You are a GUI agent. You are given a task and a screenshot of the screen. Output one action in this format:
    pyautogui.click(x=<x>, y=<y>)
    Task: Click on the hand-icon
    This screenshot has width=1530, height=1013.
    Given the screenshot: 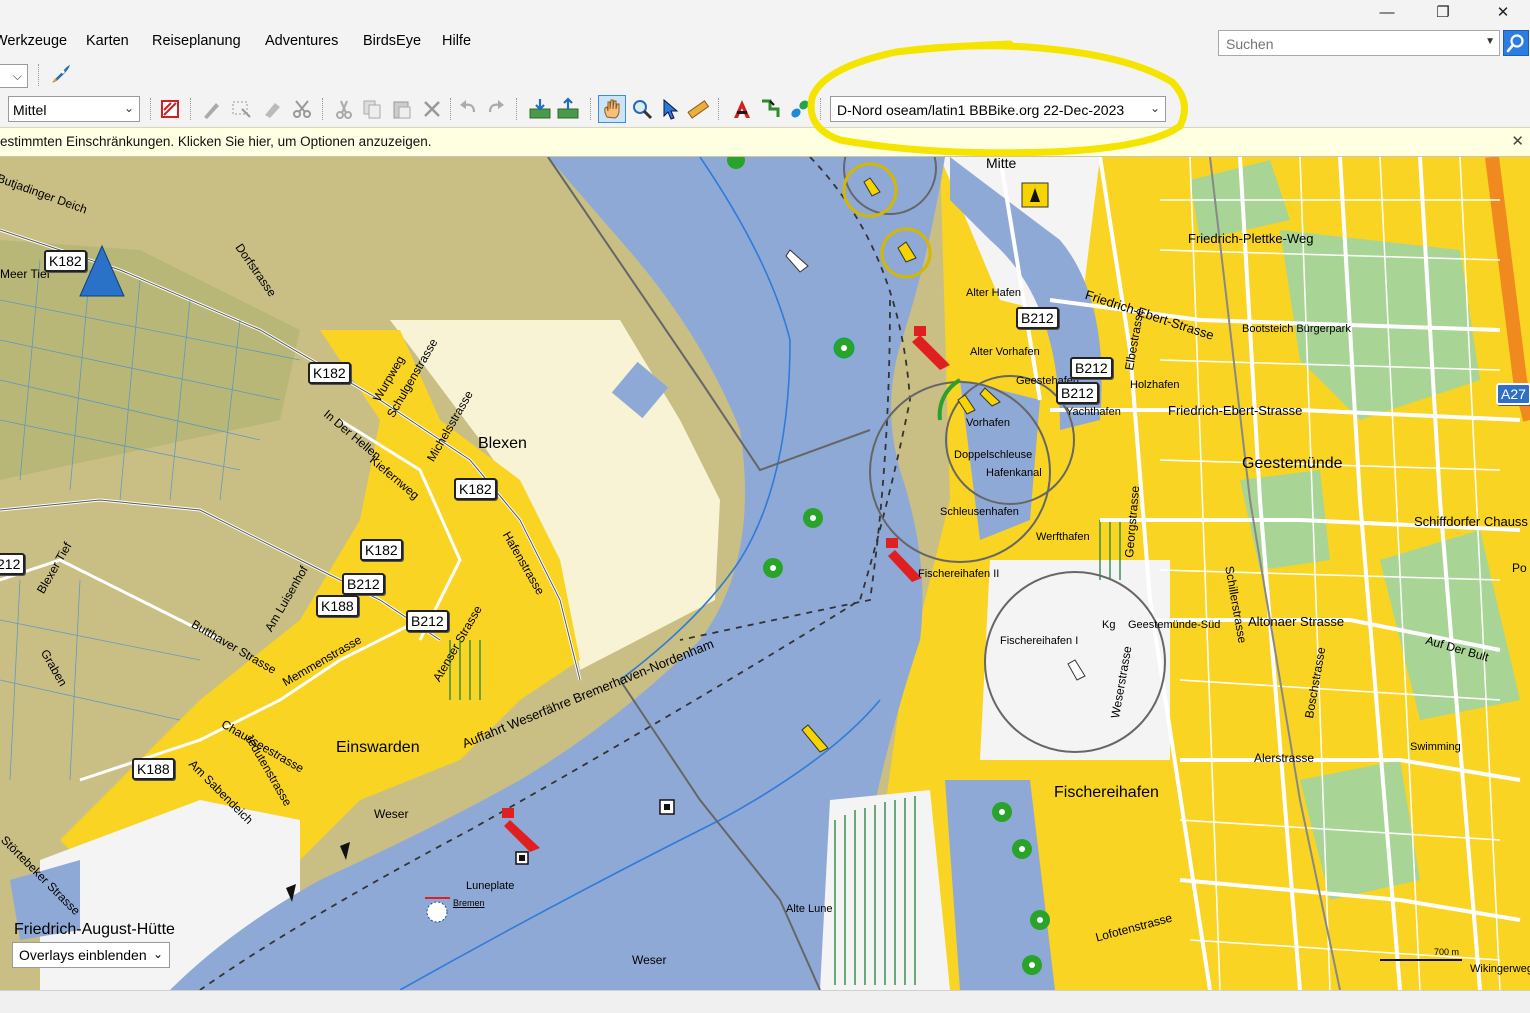 What is the action you would take?
    pyautogui.click(x=612, y=109)
    